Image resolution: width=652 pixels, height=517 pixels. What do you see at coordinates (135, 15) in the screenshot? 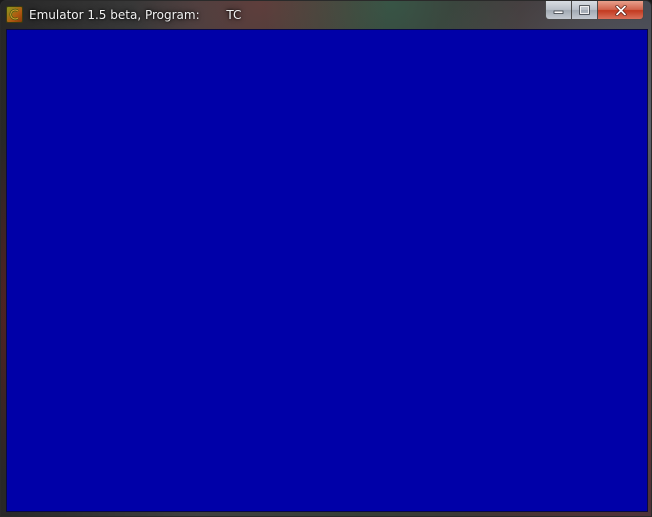
I see `window-title: Emulator 1.5 beta, Program: TC` at bounding box center [135, 15].